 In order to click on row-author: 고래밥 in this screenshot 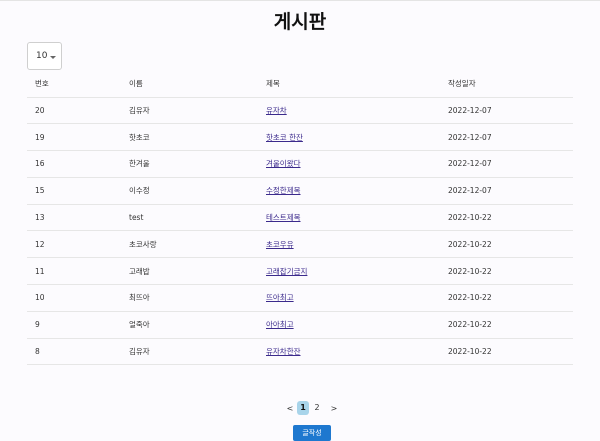, I will do `click(139, 271)`.